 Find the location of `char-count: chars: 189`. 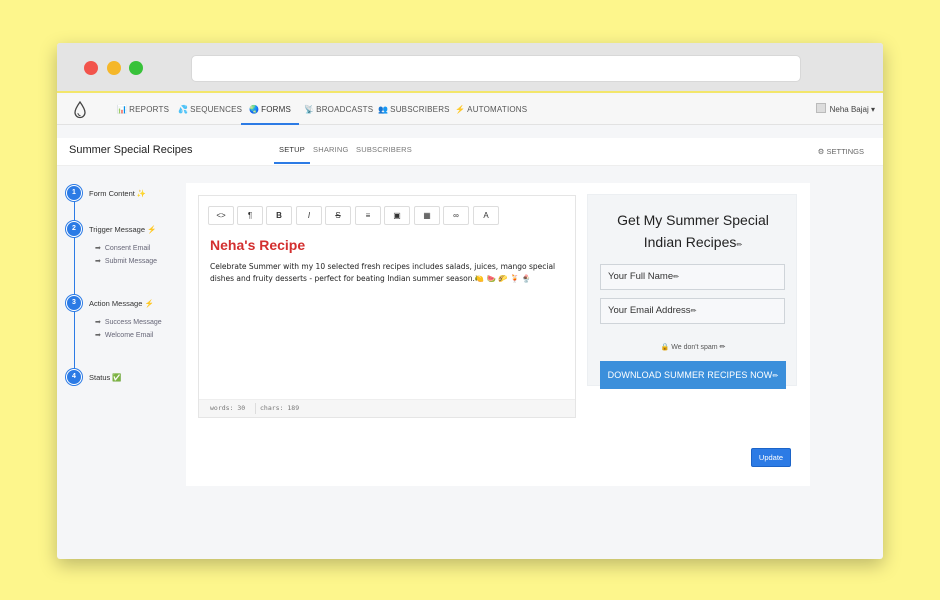

char-count: chars: 189 is located at coordinates (280, 408).